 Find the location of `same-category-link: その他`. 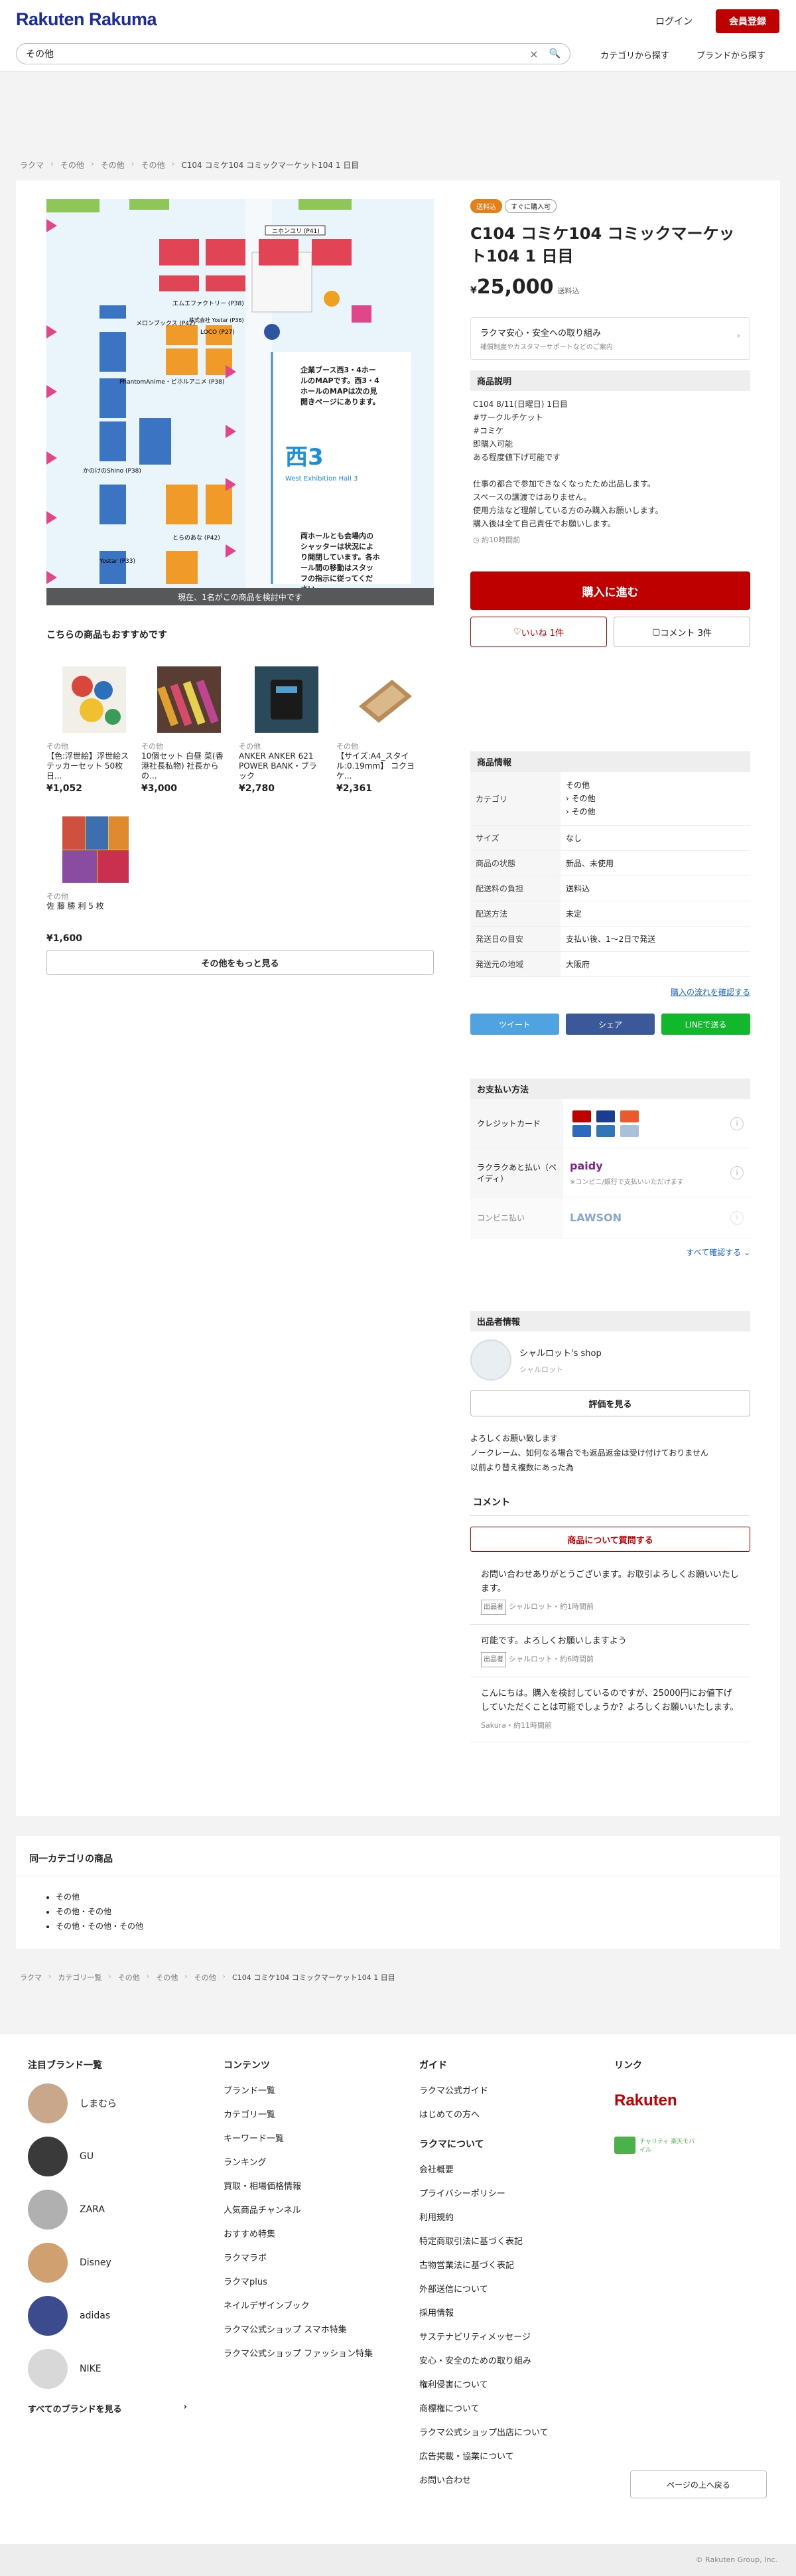

same-category-link: その他 is located at coordinates (68, 1897).